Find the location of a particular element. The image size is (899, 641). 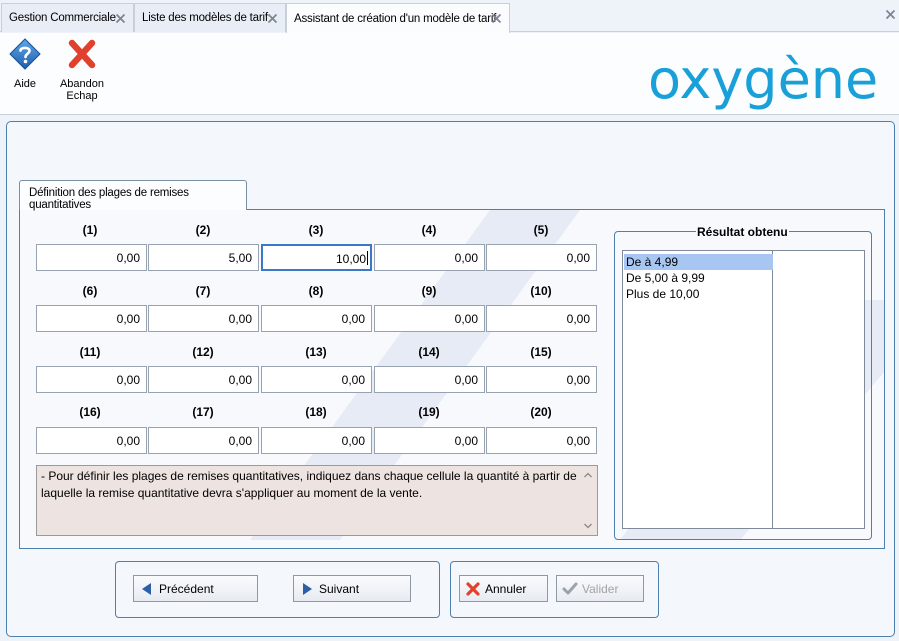

quantity-field-4: 0,00 is located at coordinates (429, 257).